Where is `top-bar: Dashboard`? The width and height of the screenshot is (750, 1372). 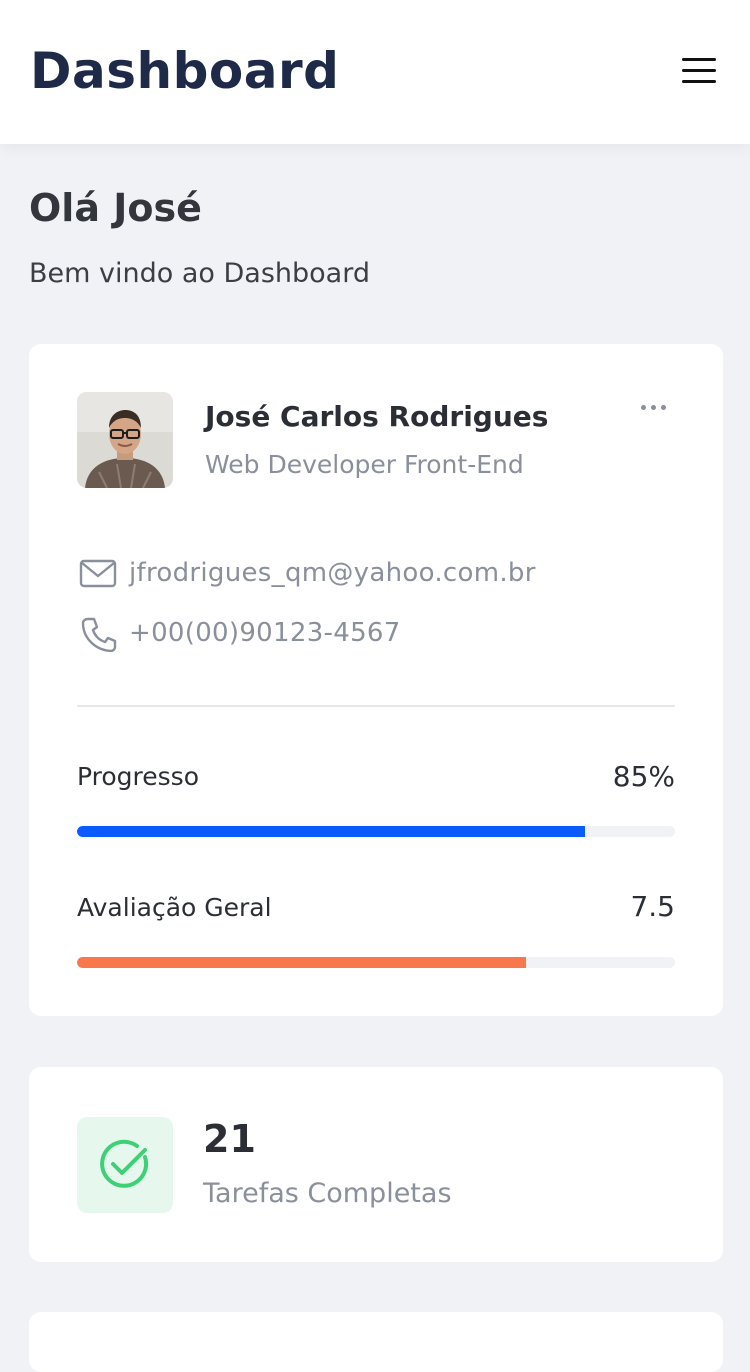
top-bar: Dashboard is located at coordinates (375, 72).